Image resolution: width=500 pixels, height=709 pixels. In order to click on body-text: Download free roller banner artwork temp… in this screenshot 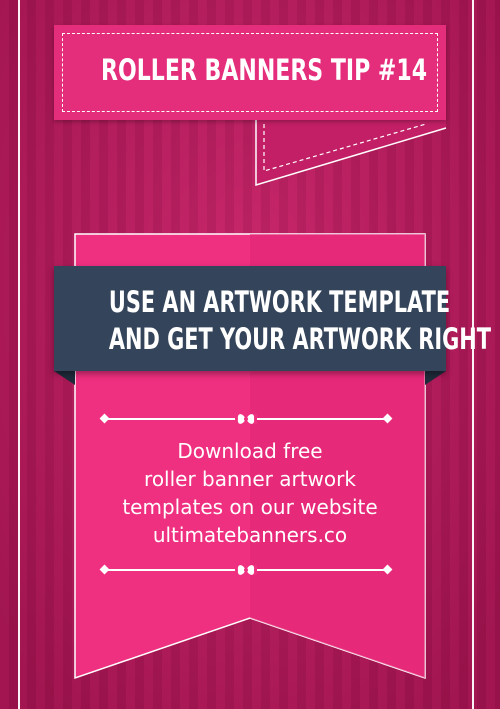, I will do `click(250, 493)`.